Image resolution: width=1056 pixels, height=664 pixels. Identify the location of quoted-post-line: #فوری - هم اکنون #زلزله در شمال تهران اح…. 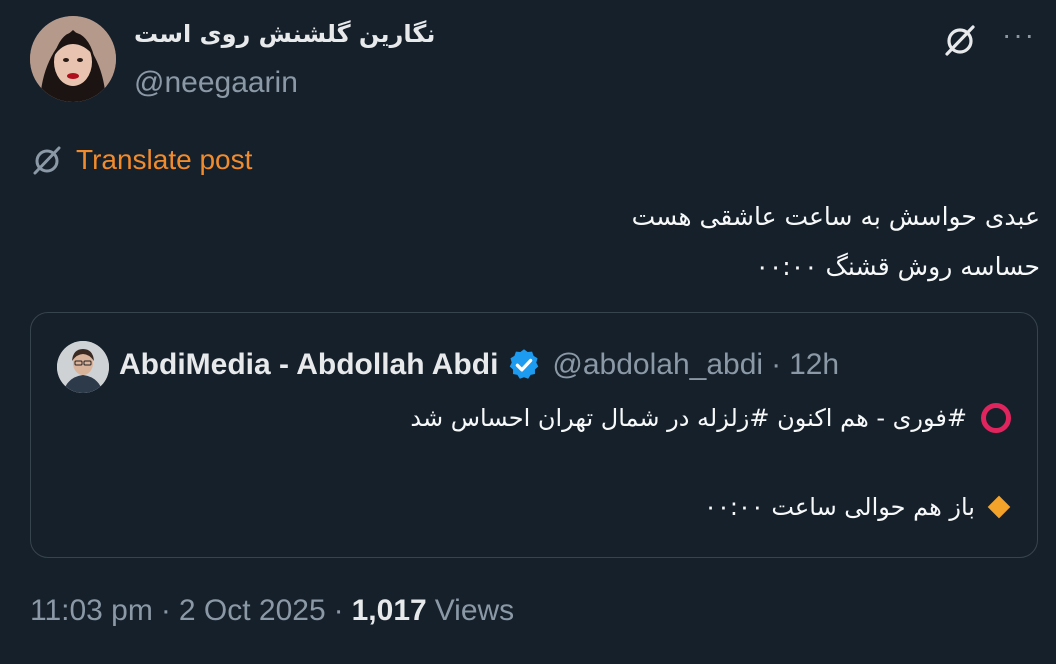
(710, 418).